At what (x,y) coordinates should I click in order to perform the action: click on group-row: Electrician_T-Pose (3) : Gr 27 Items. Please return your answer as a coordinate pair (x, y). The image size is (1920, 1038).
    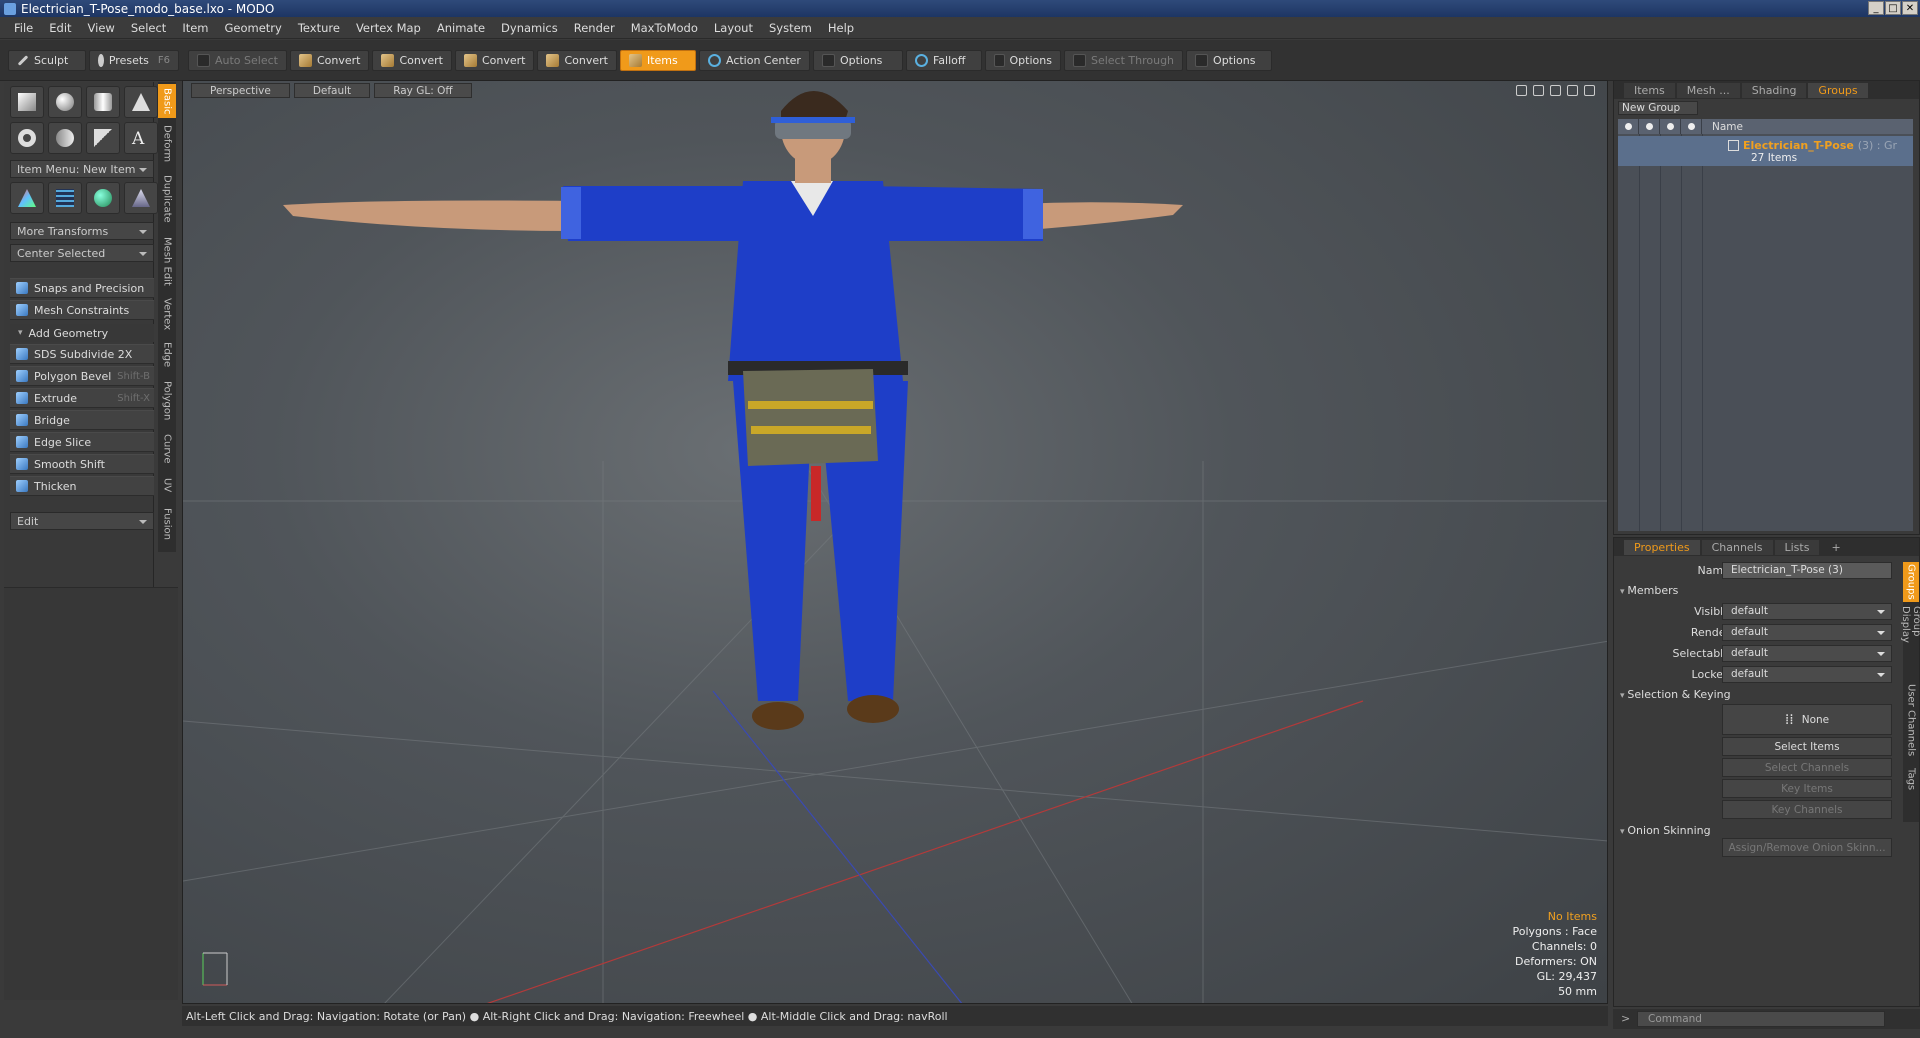
    Looking at the image, I should click on (1765, 151).